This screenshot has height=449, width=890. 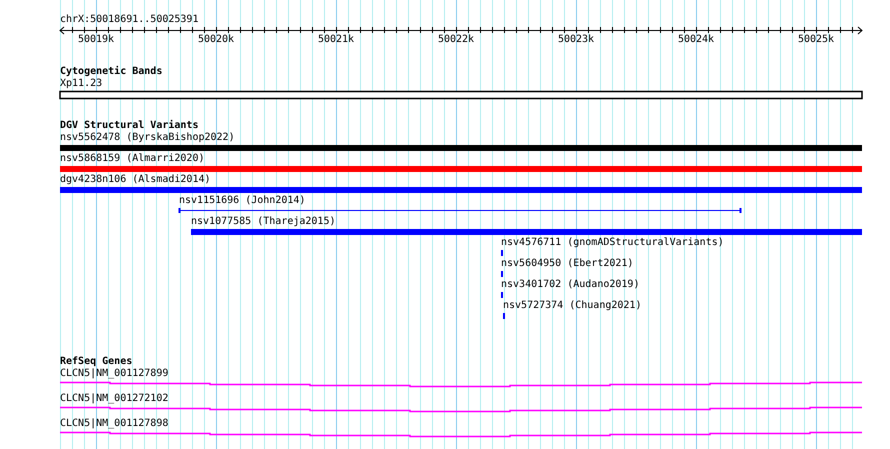 What do you see at coordinates (570, 285) in the screenshot?
I see `variant-label: nsv3401702 (Audano2019)` at bounding box center [570, 285].